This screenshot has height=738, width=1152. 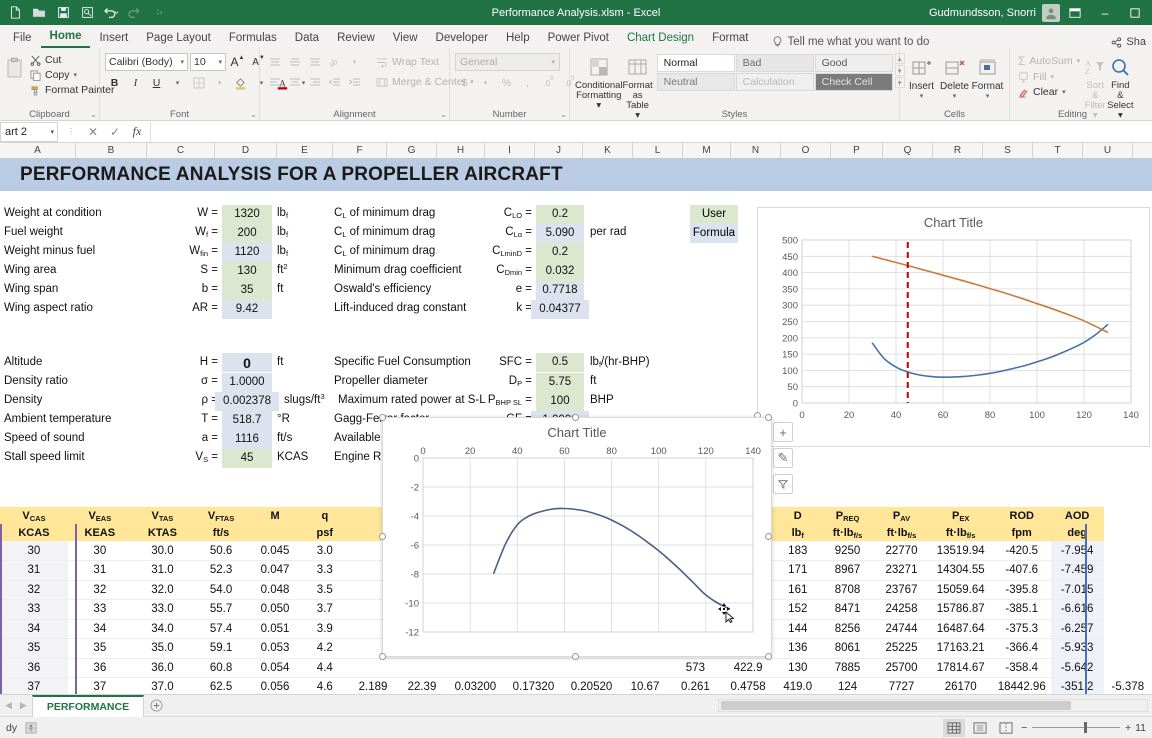 I want to click on table-cell: 0.20520, so click(x=591, y=685).